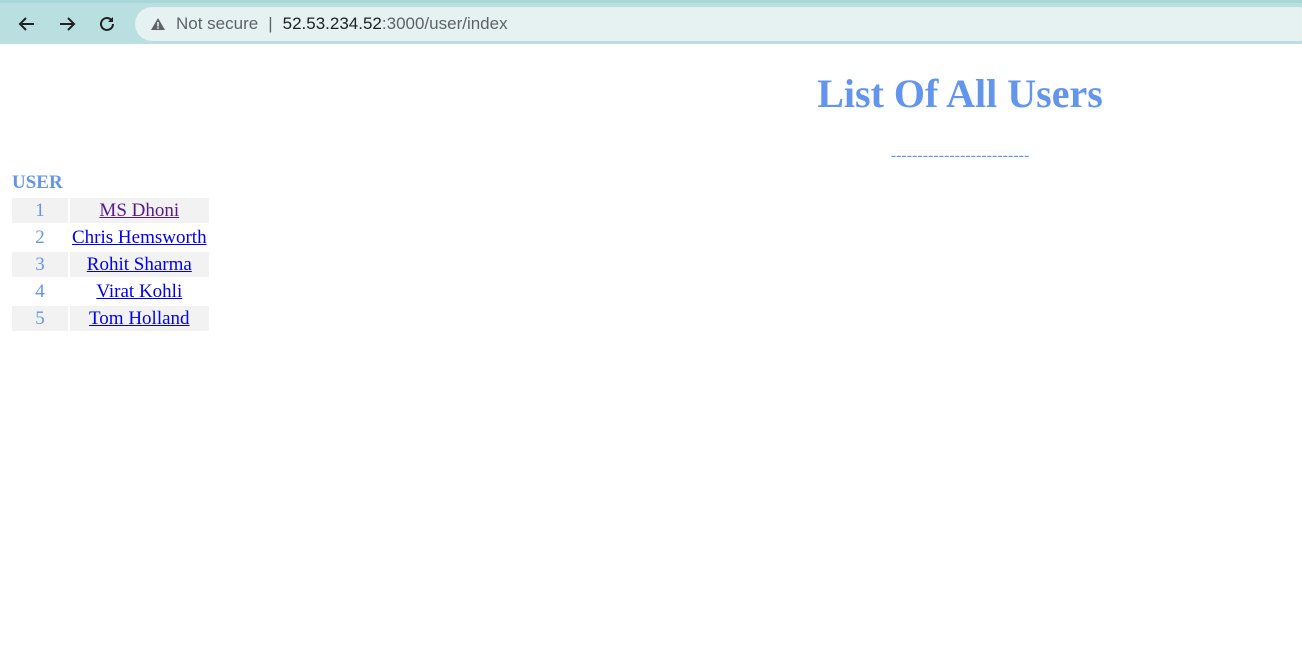  I want to click on table-row: 5 Tom Holland, so click(110, 318).